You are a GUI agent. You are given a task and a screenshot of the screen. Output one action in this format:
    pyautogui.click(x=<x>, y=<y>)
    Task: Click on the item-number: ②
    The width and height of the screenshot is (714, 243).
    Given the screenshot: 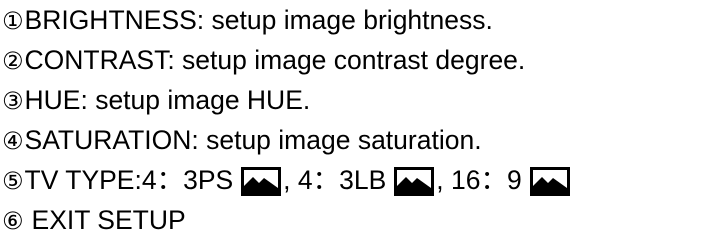 What is the action you would take?
    pyautogui.click(x=13, y=61)
    